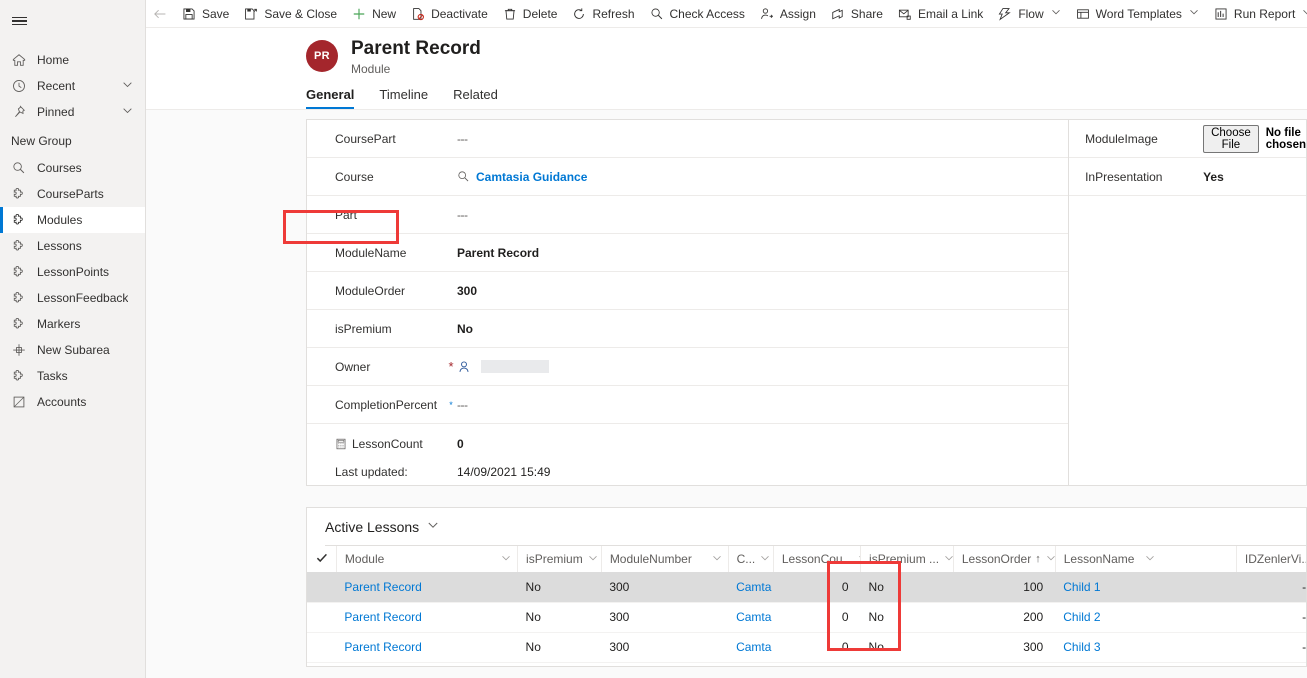  I want to click on site-map-toggle, so click(20, 21).